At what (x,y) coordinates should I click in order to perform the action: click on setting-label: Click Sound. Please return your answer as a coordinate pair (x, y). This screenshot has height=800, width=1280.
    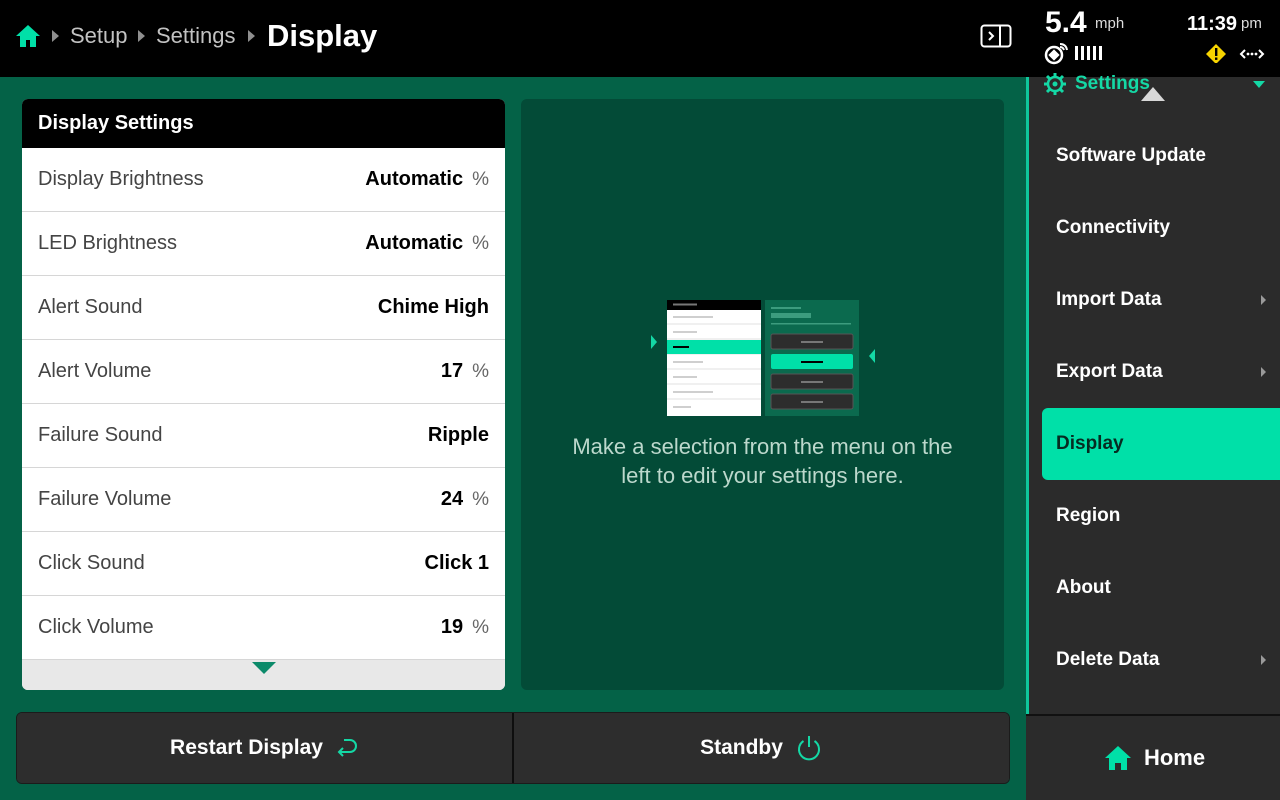
    Looking at the image, I should click on (91, 563).